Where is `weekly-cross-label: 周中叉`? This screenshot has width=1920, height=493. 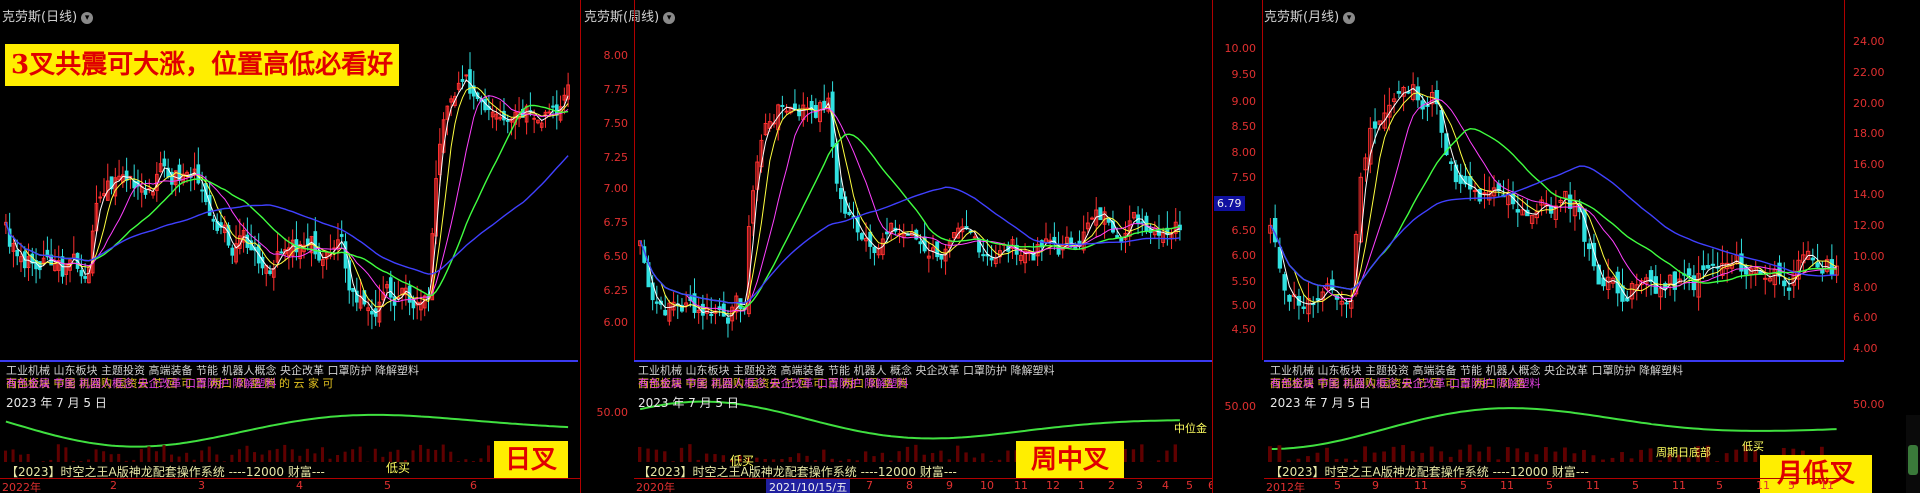
weekly-cross-label: 周中叉 is located at coordinates (1070, 460).